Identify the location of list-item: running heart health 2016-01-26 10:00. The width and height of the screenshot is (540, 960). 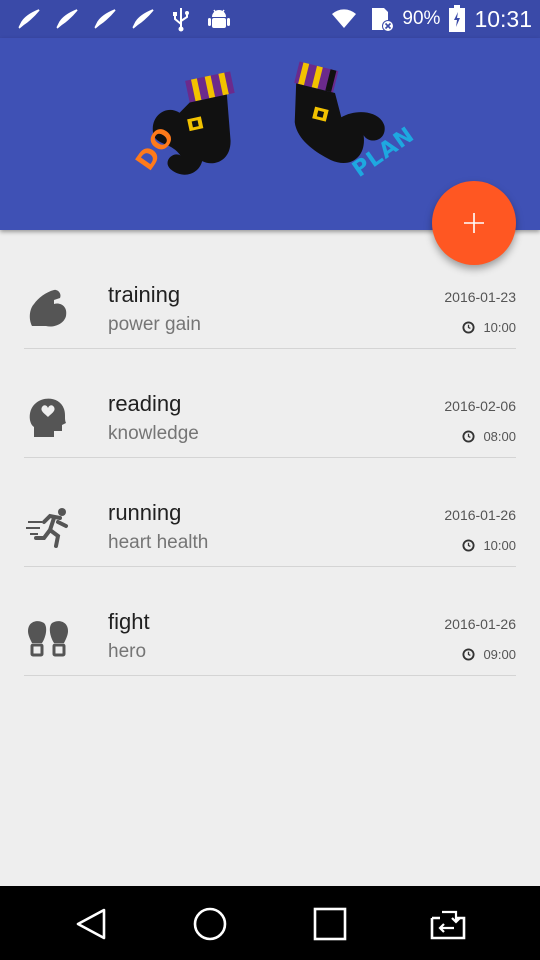
(270, 512).